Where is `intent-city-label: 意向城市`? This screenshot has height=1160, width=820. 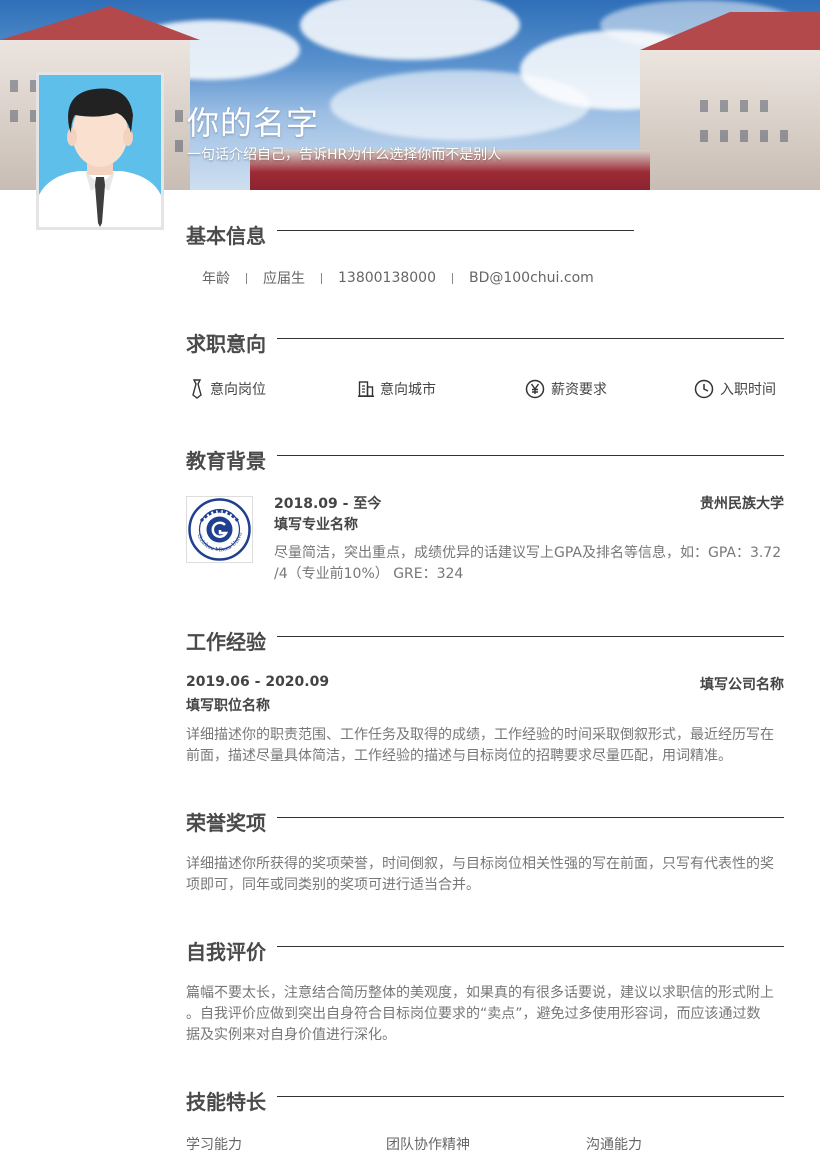 intent-city-label: 意向城市 is located at coordinates (408, 390).